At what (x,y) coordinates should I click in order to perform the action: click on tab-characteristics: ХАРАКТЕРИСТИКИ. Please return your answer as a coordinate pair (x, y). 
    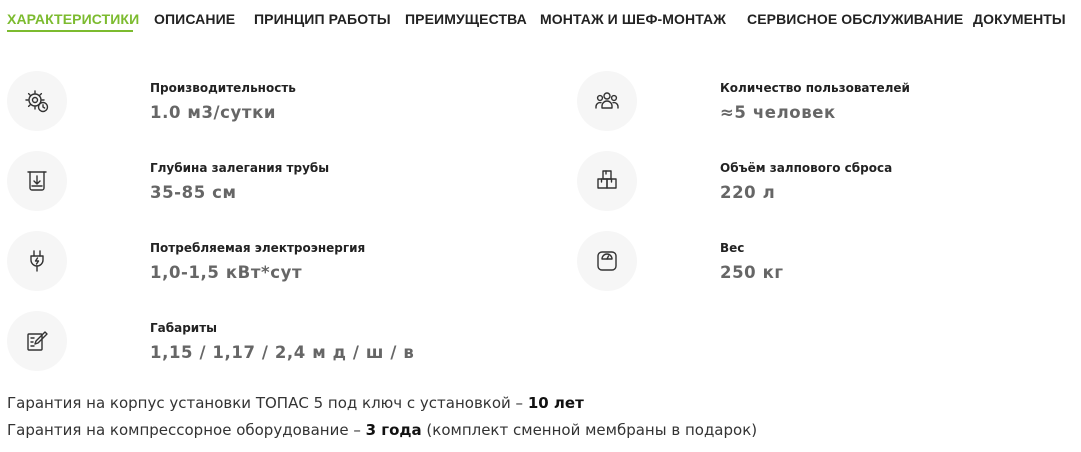
    Looking at the image, I should click on (73, 19).